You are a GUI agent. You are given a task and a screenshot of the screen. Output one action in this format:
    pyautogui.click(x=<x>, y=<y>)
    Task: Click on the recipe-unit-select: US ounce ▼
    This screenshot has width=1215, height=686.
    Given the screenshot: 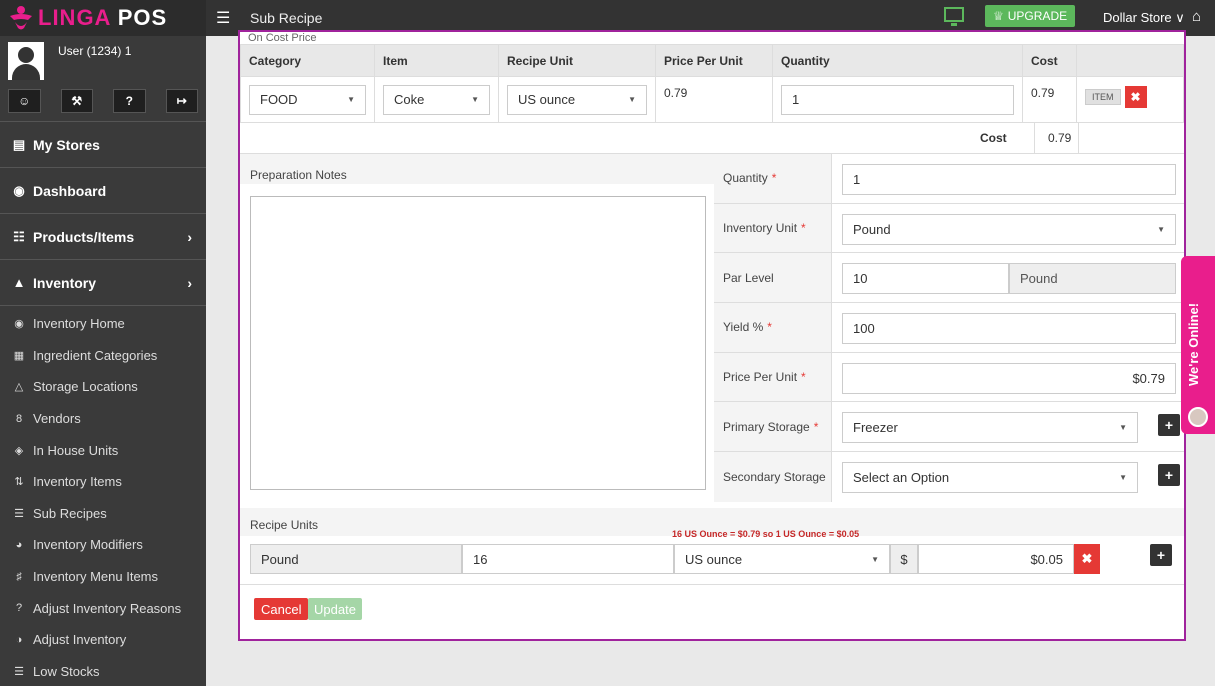 What is the action you would take?
    pyautogui.click(x=577, y=99)
    